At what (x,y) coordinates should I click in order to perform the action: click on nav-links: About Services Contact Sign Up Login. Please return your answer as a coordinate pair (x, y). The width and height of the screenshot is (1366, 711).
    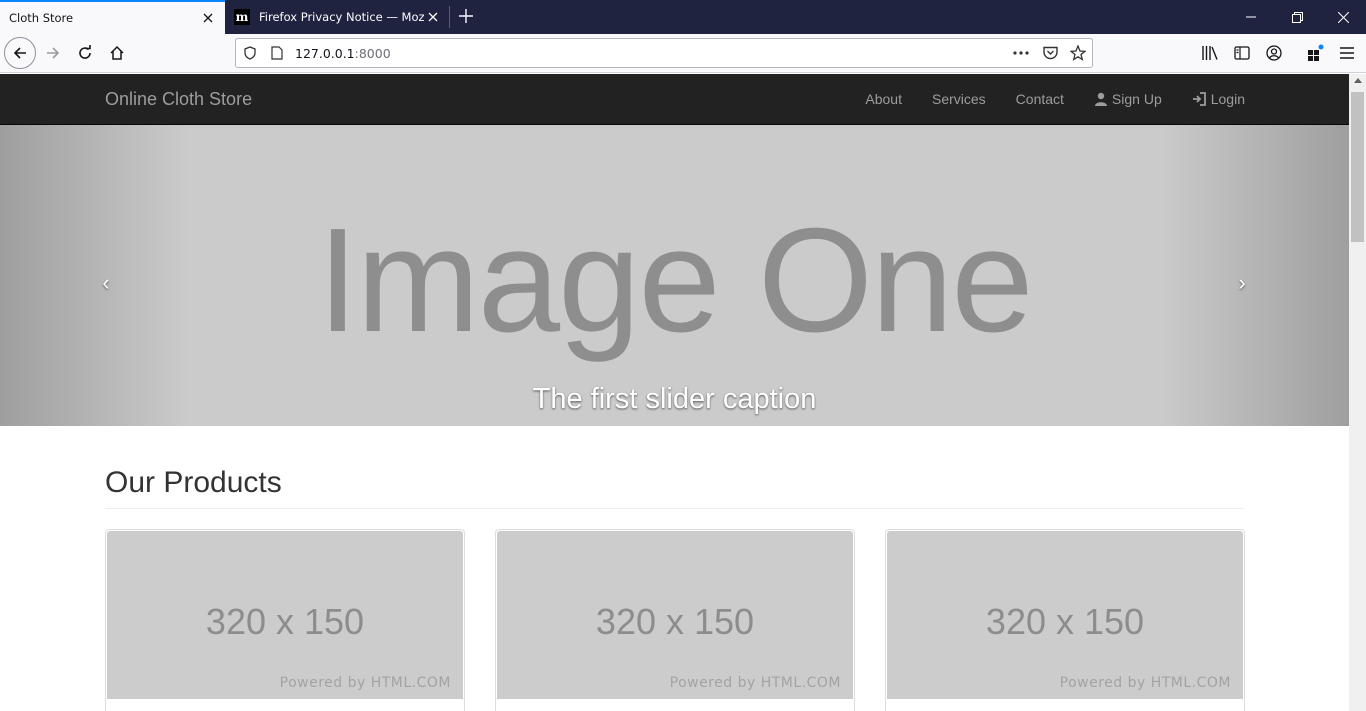
    Looking at the image, I should click on (1040, 99).